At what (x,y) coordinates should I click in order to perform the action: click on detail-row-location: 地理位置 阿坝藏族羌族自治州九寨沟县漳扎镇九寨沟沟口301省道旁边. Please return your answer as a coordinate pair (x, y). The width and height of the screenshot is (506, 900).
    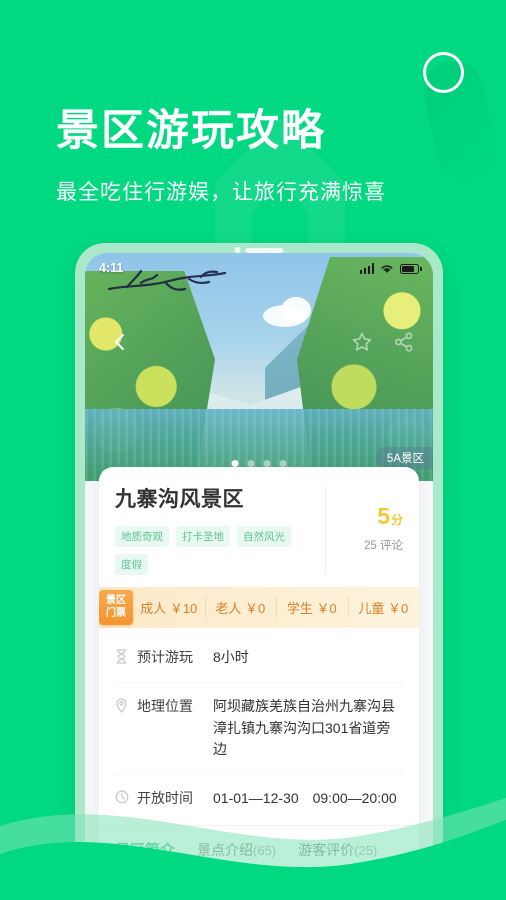
    Looking at the image, I should click on (259, 728).